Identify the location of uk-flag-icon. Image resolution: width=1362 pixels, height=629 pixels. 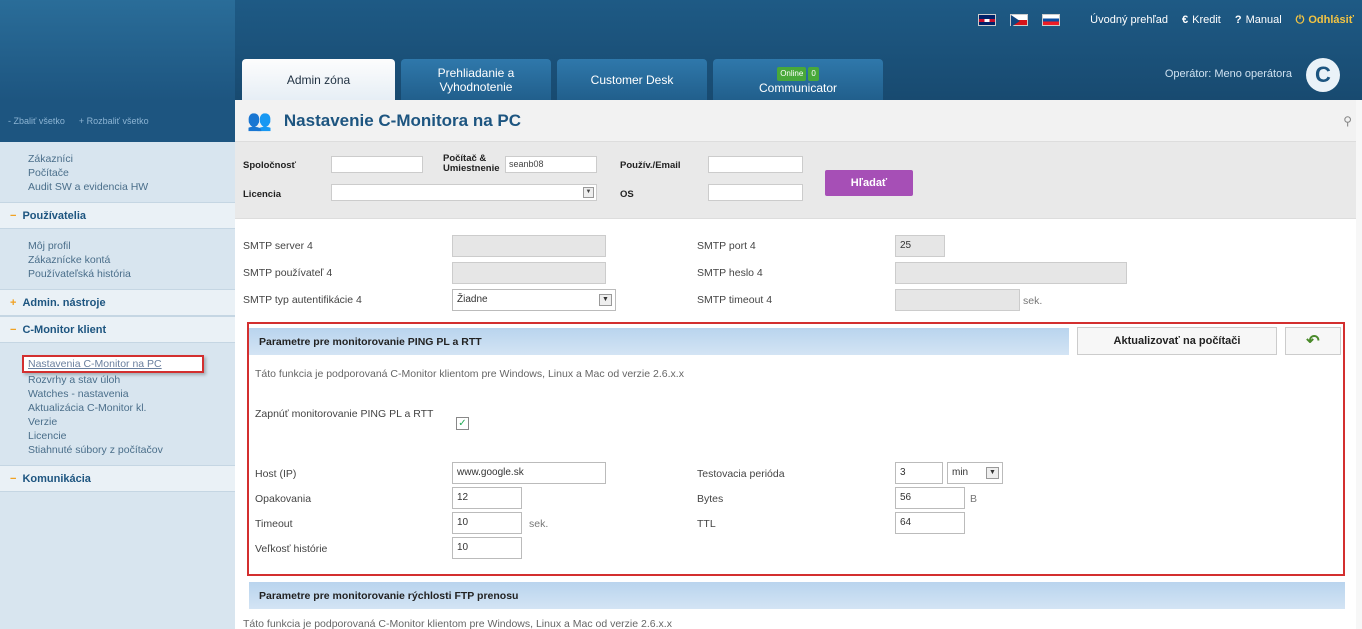
(987, 20).